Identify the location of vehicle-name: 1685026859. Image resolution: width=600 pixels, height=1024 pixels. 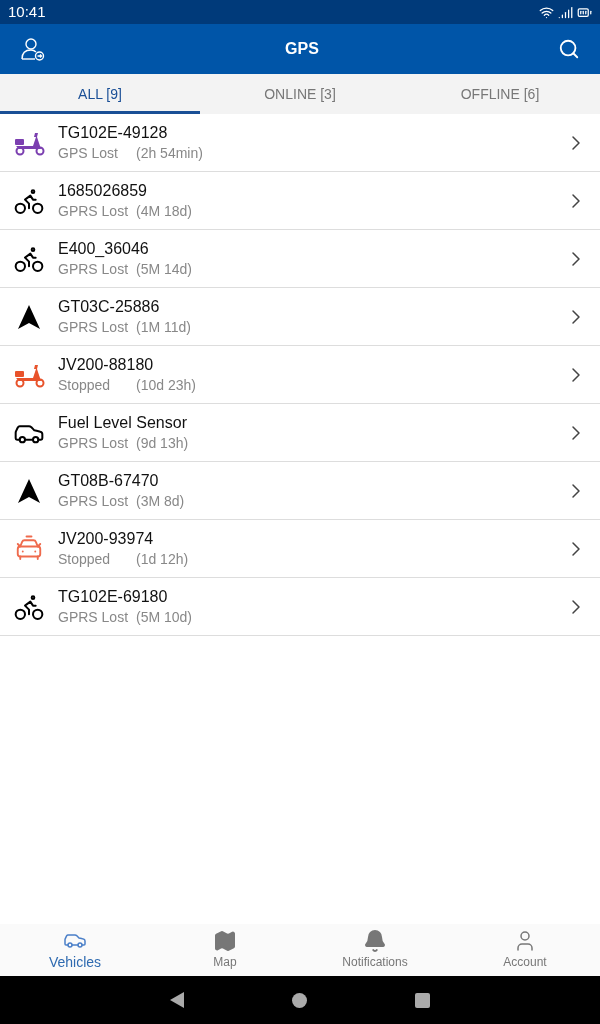
(103, 190).